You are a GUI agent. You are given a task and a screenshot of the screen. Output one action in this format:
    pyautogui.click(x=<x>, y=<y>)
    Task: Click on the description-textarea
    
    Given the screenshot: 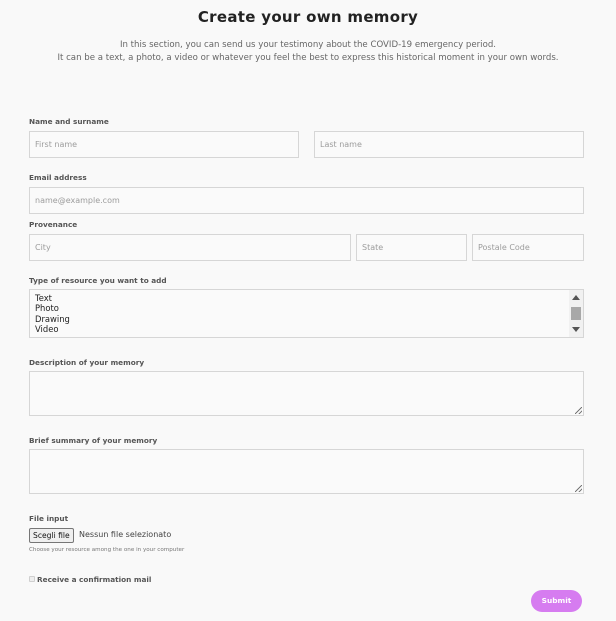 What is the action you would take?
    pyautogui.click(x=306, y=393)
    